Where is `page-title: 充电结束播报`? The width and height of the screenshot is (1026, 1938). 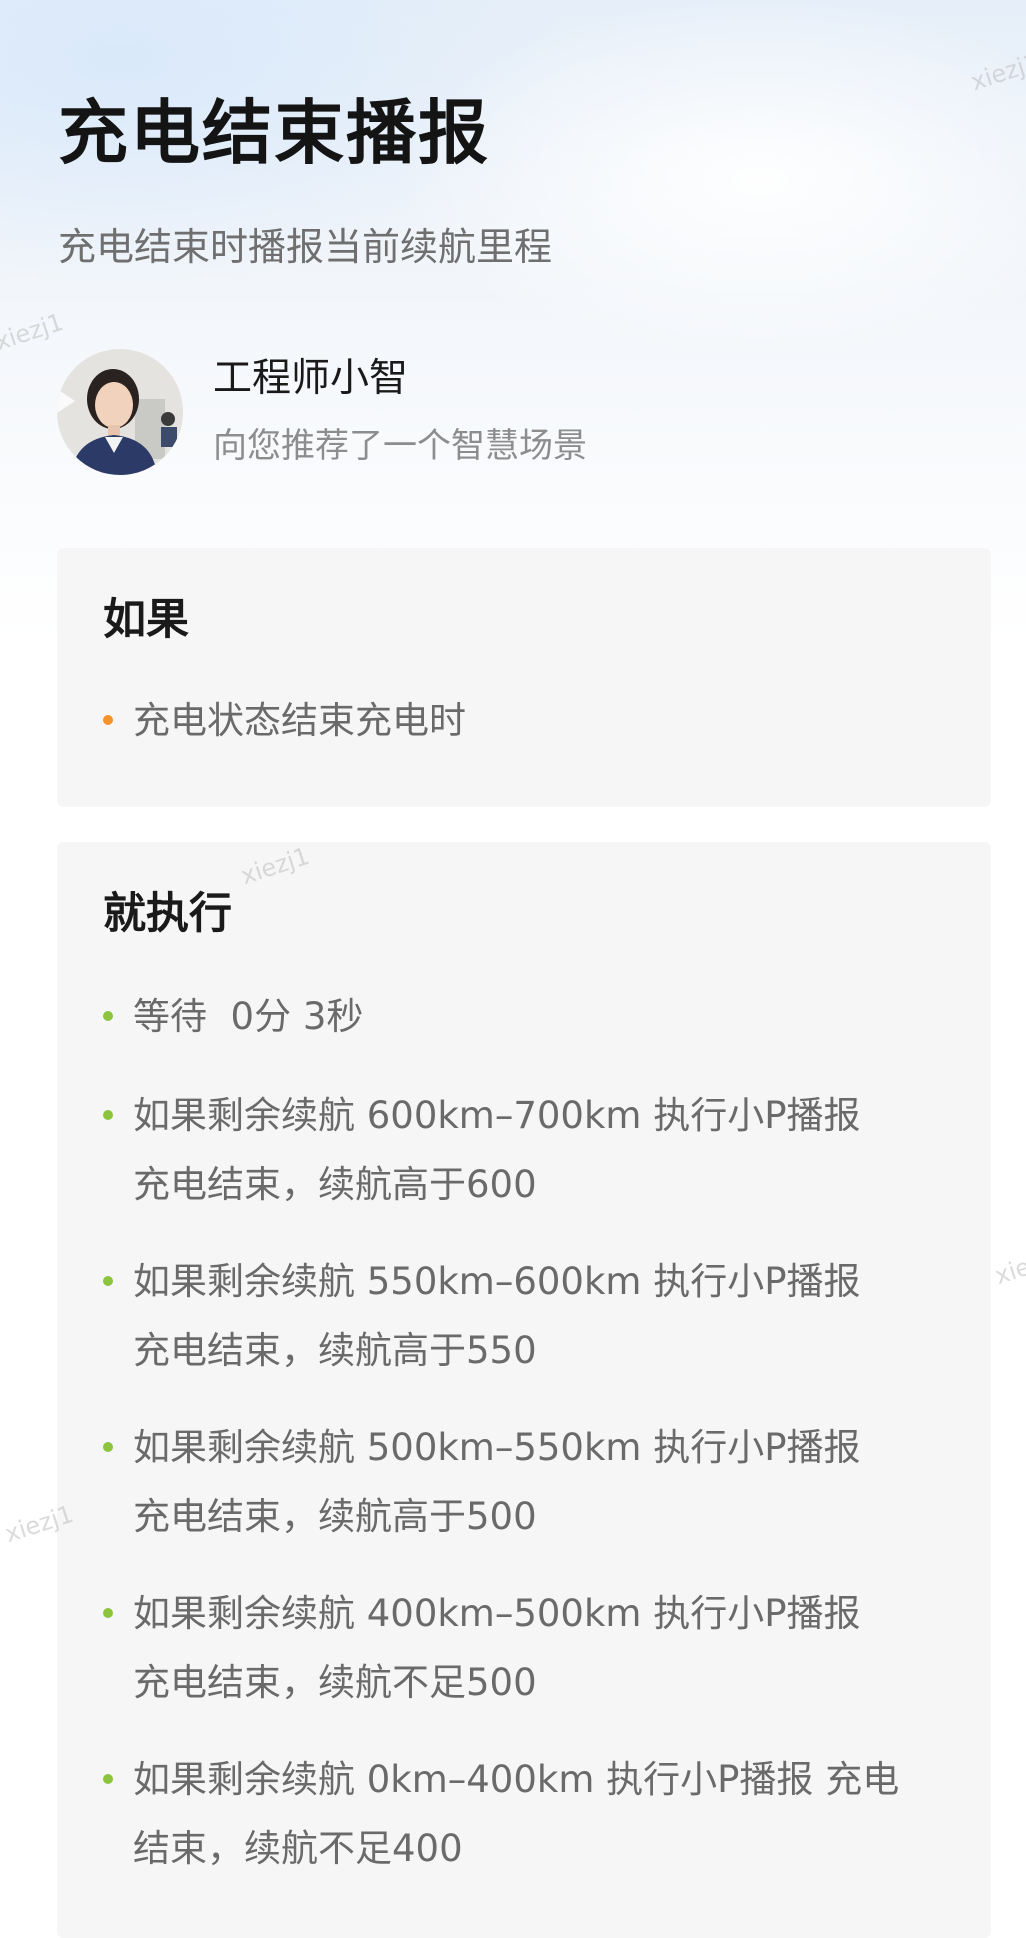
page-title: 充电结束播报 is located at coordinates (274, 133).